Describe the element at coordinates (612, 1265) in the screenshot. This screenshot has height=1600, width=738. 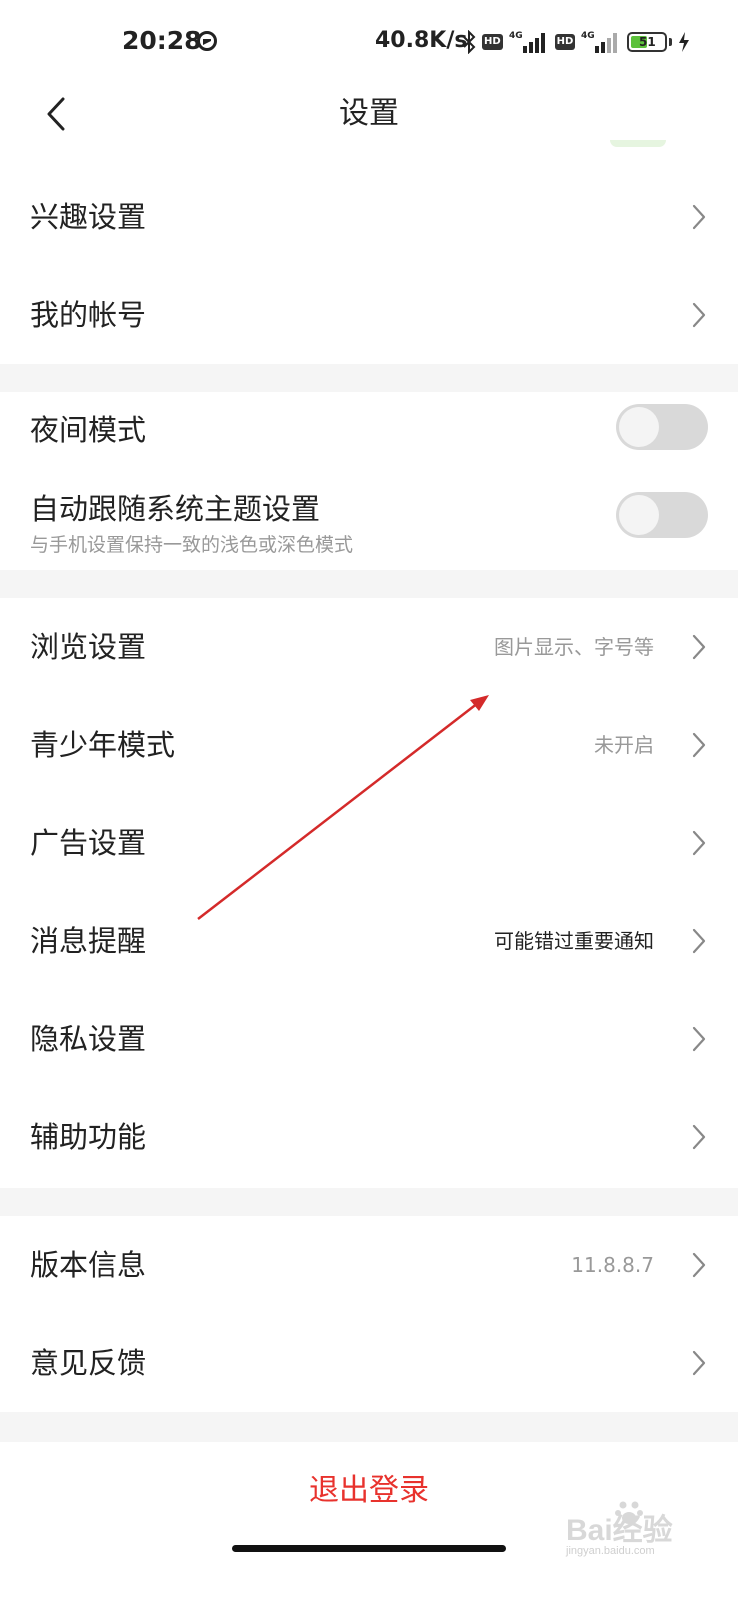
I see `row-value: 11.8.8.7` at that location.